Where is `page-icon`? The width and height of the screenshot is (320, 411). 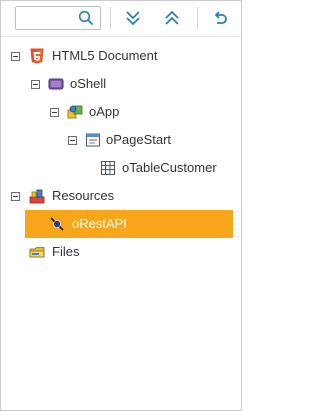 page-icon is located at coordinates (93, 140).